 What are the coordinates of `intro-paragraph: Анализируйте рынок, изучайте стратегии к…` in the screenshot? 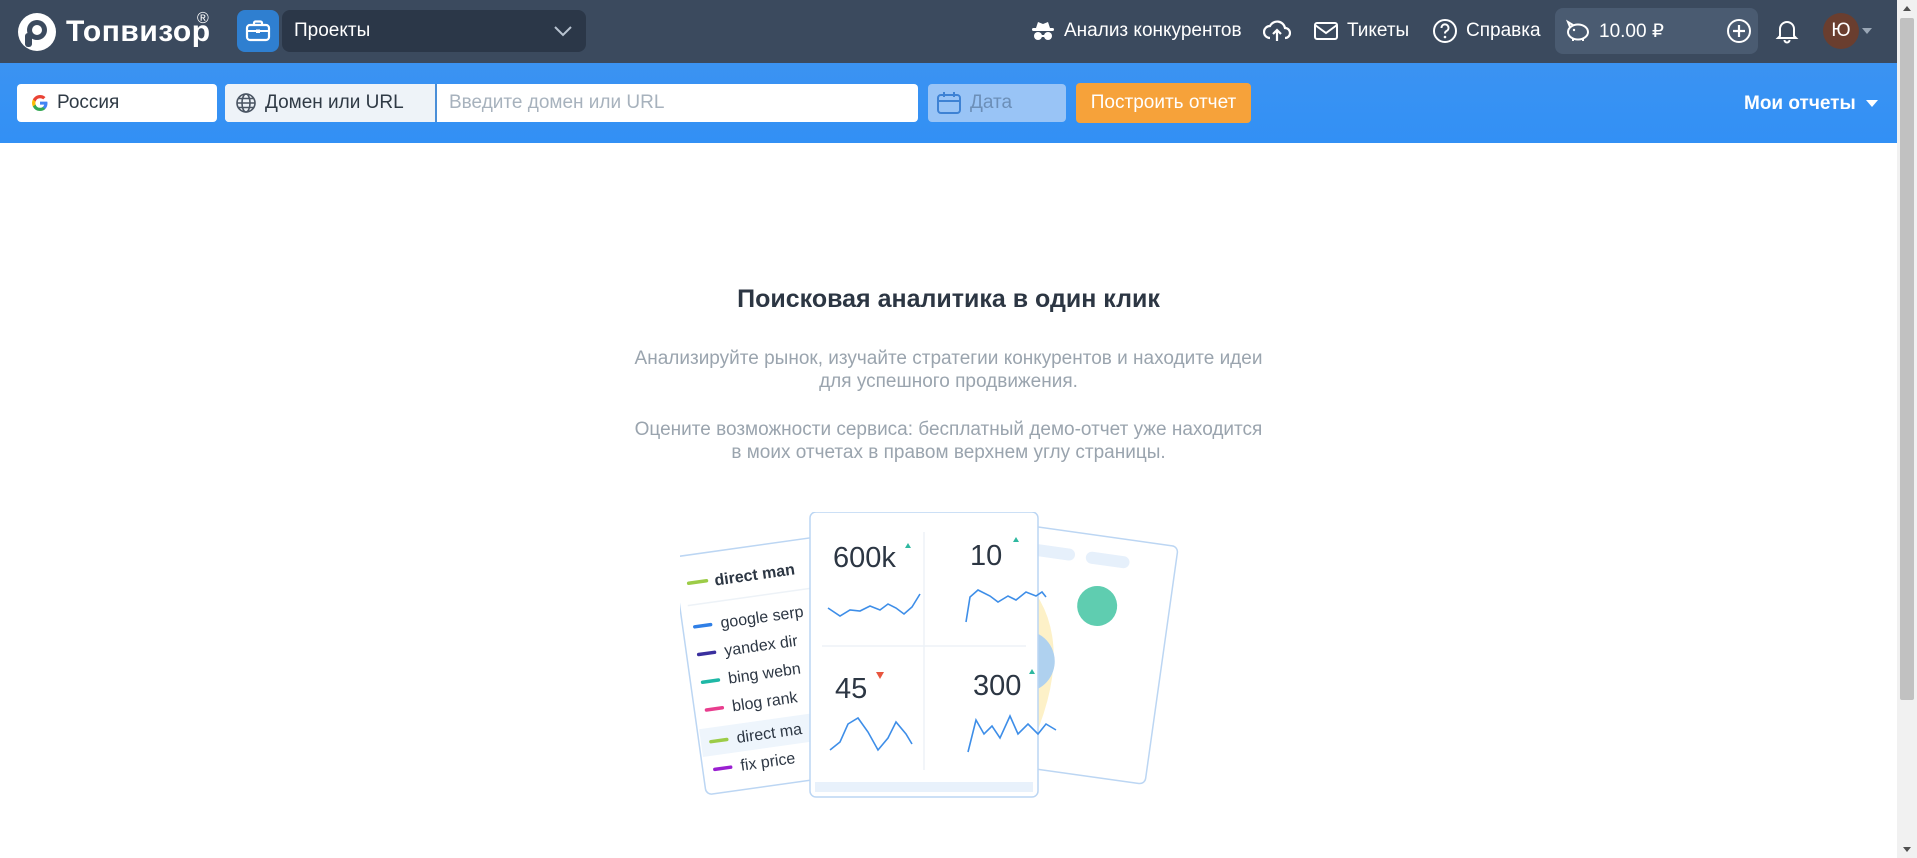 It's located at (948, 370).